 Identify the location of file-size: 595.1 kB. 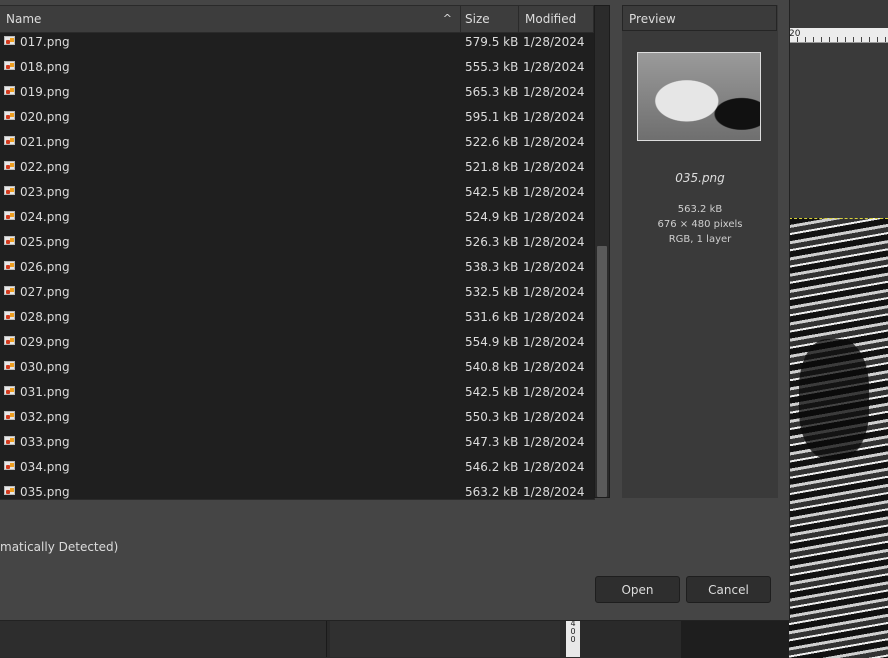
(492, 117).